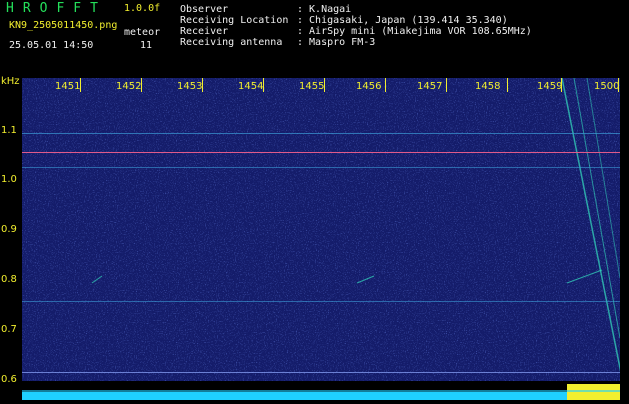  Describe the element at coordinates (321, 152) in the screenshot. I see `carrier-line` at that location.